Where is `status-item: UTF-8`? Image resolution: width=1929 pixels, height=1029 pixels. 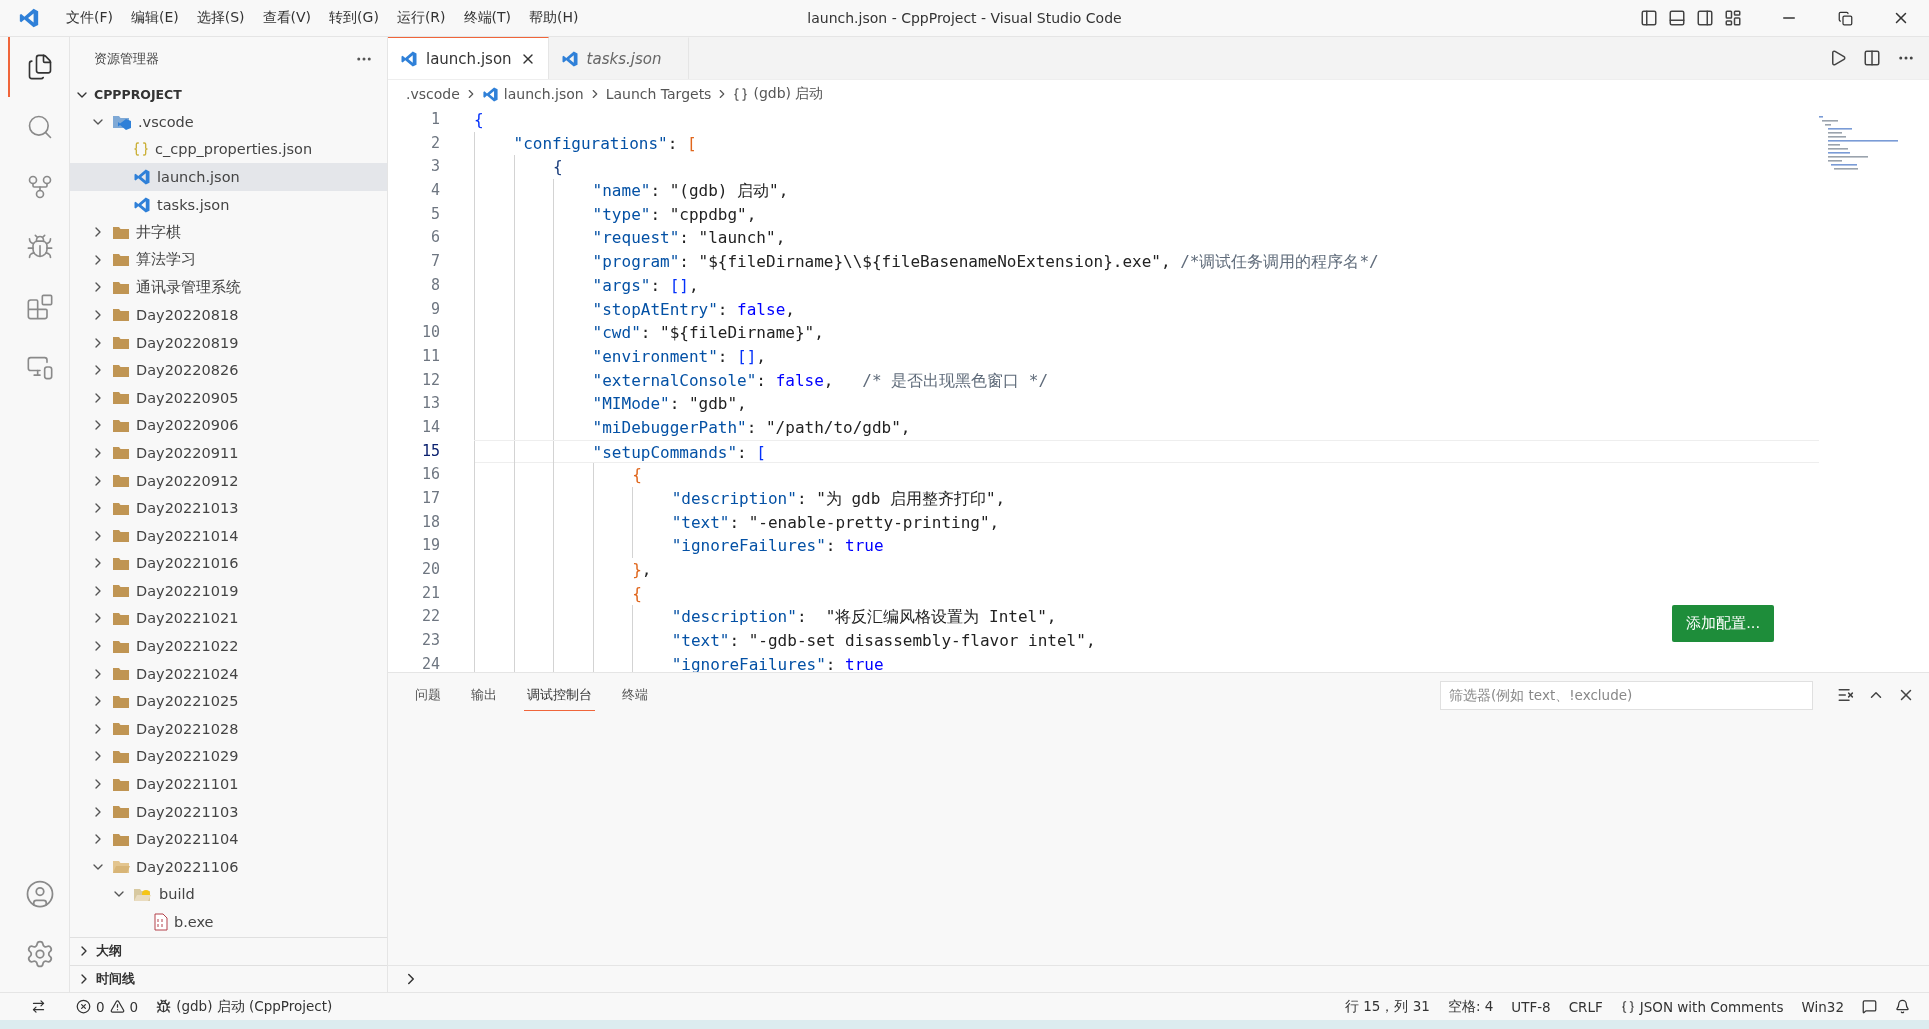
status-item: UTF-8 is located at coordinates (1531, 1006).